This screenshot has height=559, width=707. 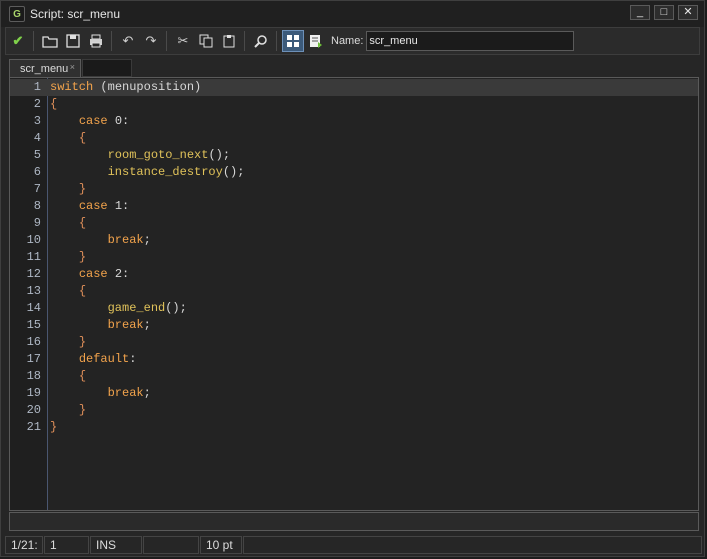 I want to click on line-number: 11, so click(x=33, y=257).